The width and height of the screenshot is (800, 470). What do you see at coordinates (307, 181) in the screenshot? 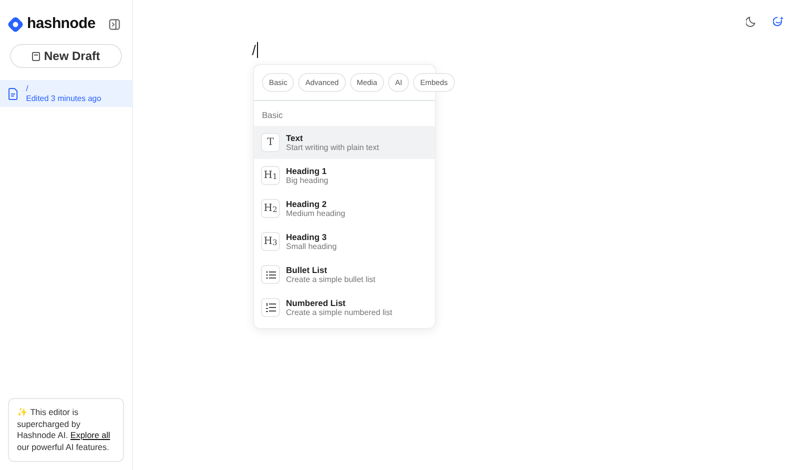
I see `command-description: Big heading` at bounding box center [307, 181].